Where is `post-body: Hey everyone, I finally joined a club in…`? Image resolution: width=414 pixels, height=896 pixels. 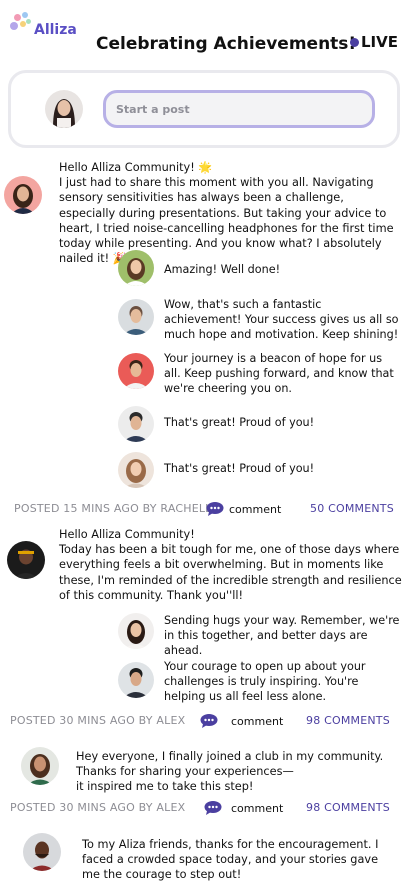 post-body: Hey everyone, I finally joined a club in… is located at coordinates (230, 772).